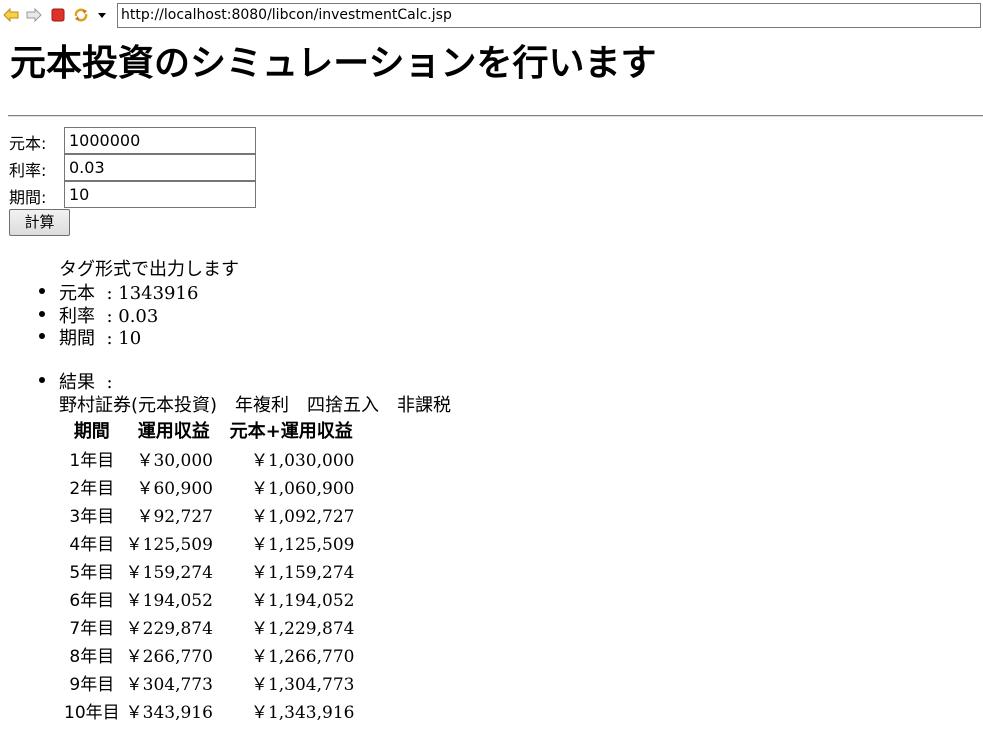 This screenshot has width=983, height=737. I want to click on table-row: 6年目 ￥194,052 ￥1,194,052, so click(209, 598).